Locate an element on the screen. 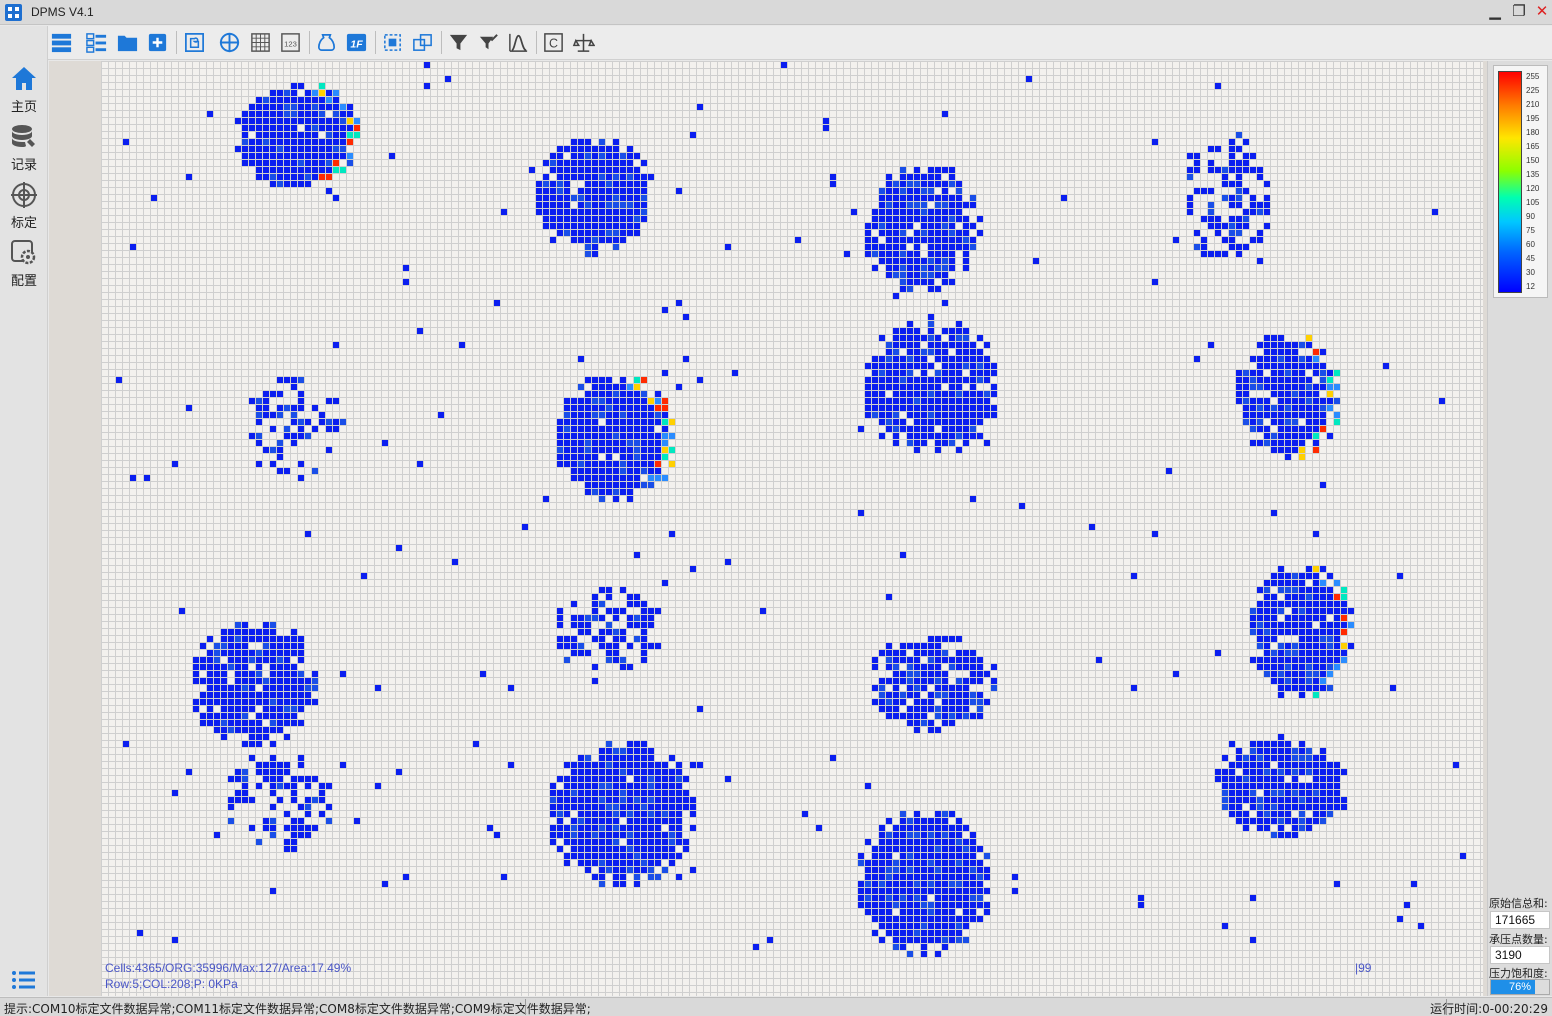 This screenshot has height=1016, width=1552. grid-icon is located at coordinates (260, 42).